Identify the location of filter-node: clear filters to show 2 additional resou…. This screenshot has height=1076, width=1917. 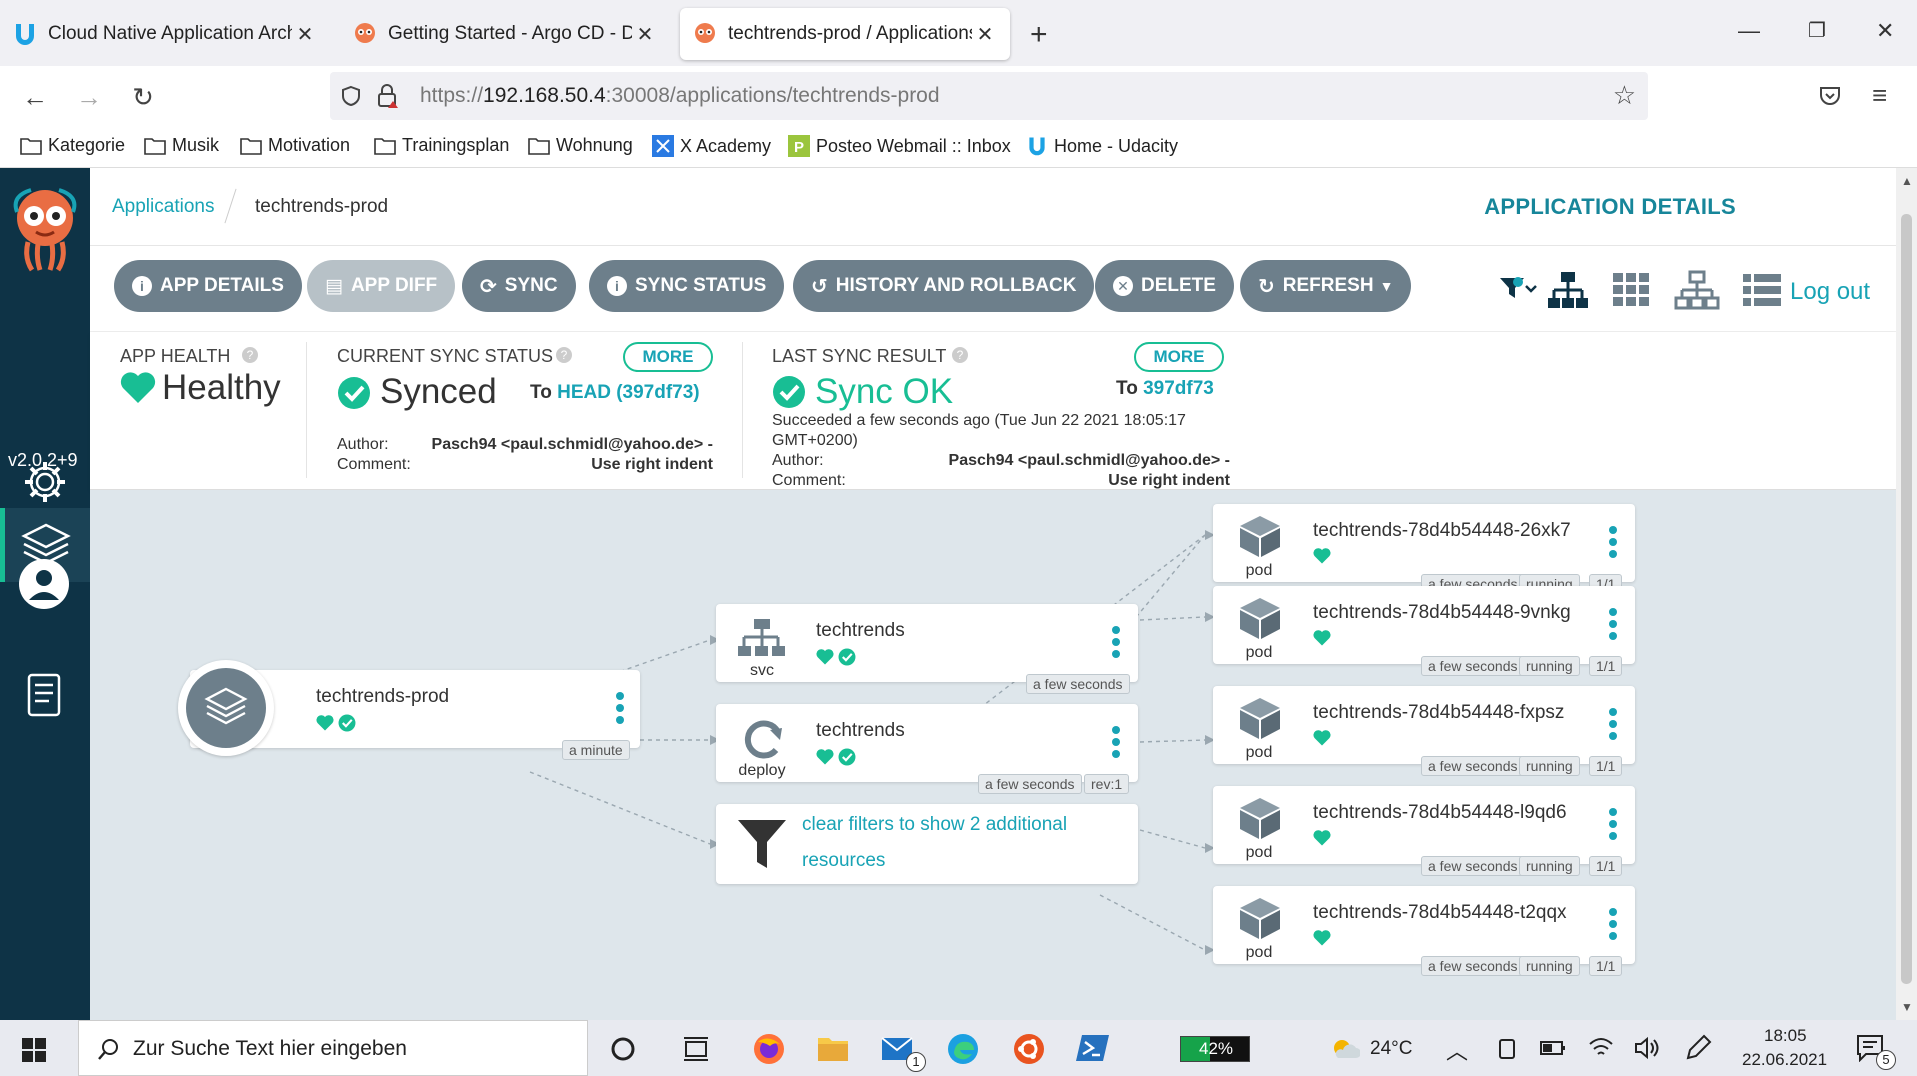
(927, 844).